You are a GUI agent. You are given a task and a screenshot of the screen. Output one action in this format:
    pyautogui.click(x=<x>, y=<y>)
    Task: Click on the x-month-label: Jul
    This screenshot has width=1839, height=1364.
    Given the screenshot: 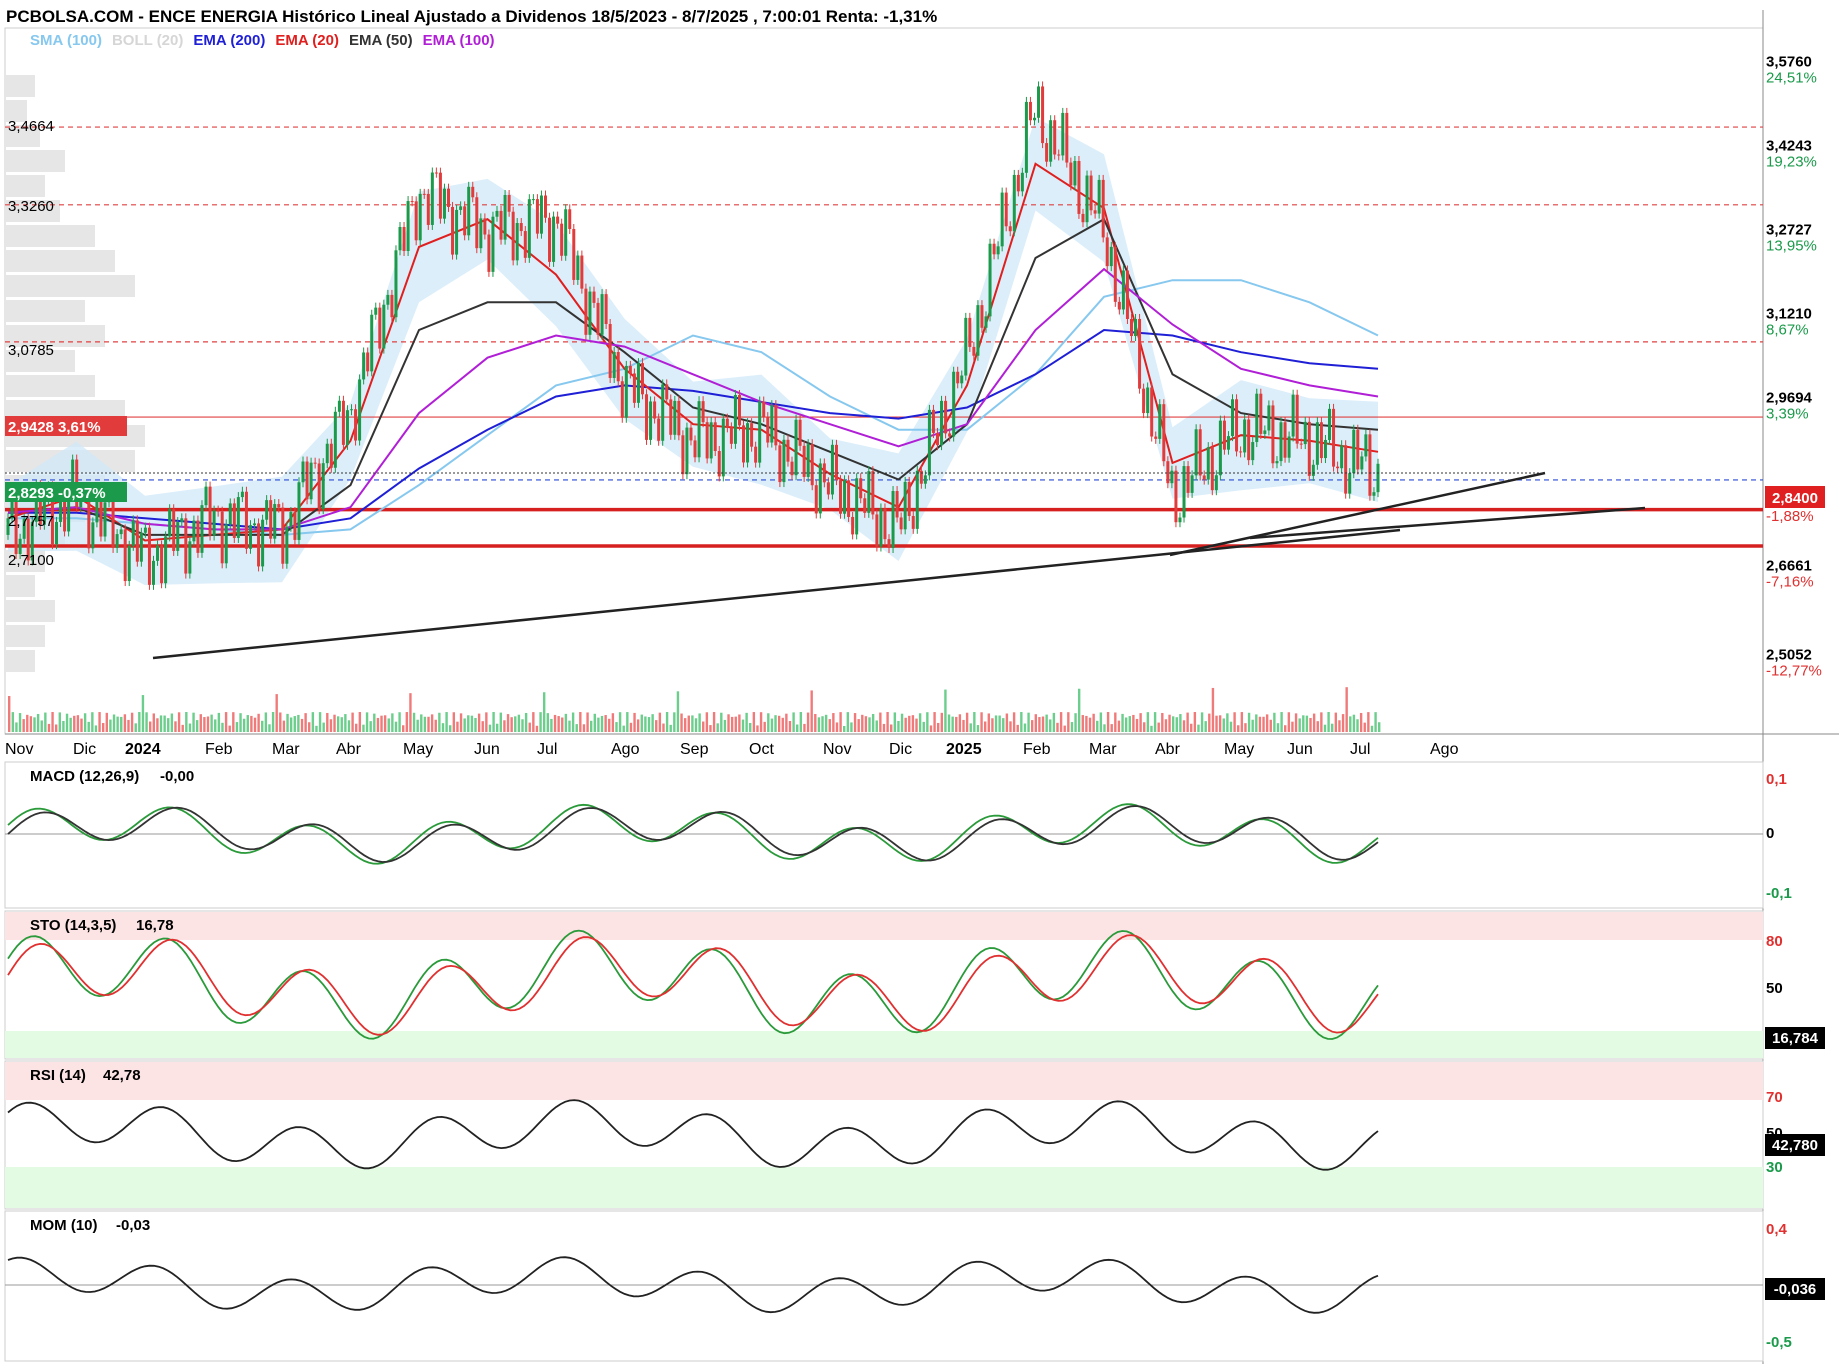 What is the action you would take?
    pyautogui.click(x=1360, y=749)
    